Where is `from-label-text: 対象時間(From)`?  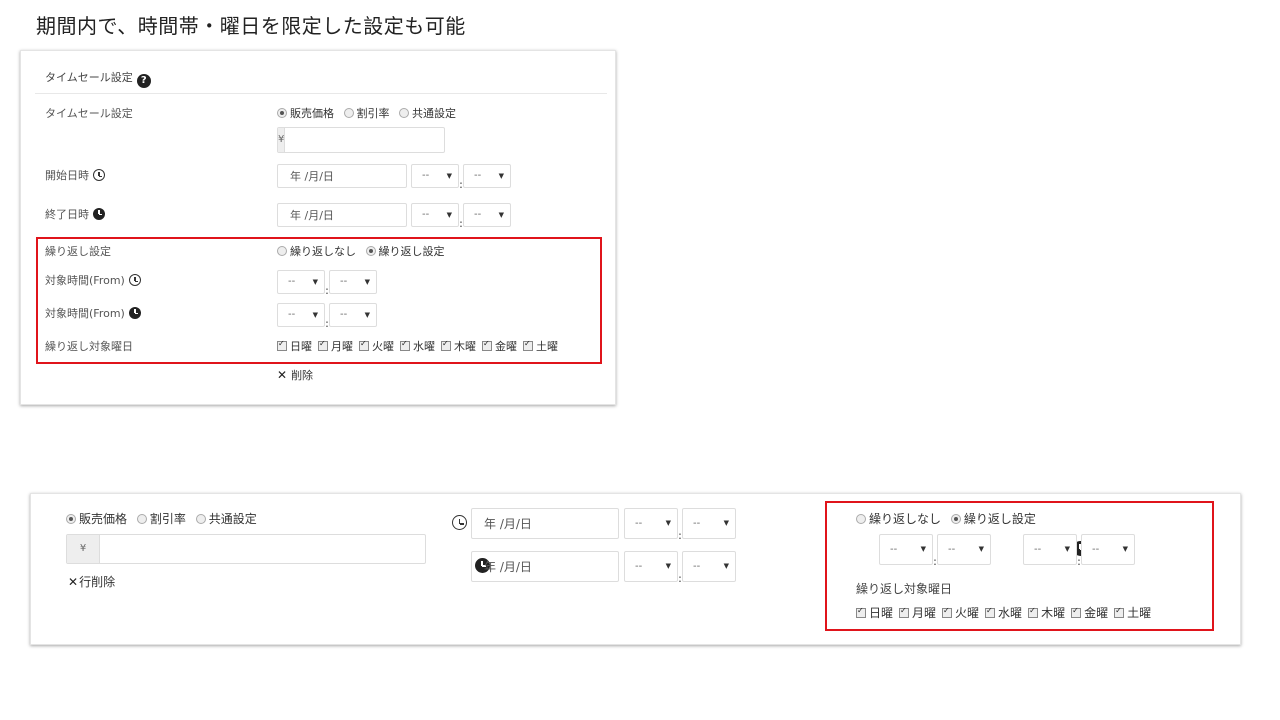 from-label-text: 対象時間(From) is located at coordinates (85, 280).